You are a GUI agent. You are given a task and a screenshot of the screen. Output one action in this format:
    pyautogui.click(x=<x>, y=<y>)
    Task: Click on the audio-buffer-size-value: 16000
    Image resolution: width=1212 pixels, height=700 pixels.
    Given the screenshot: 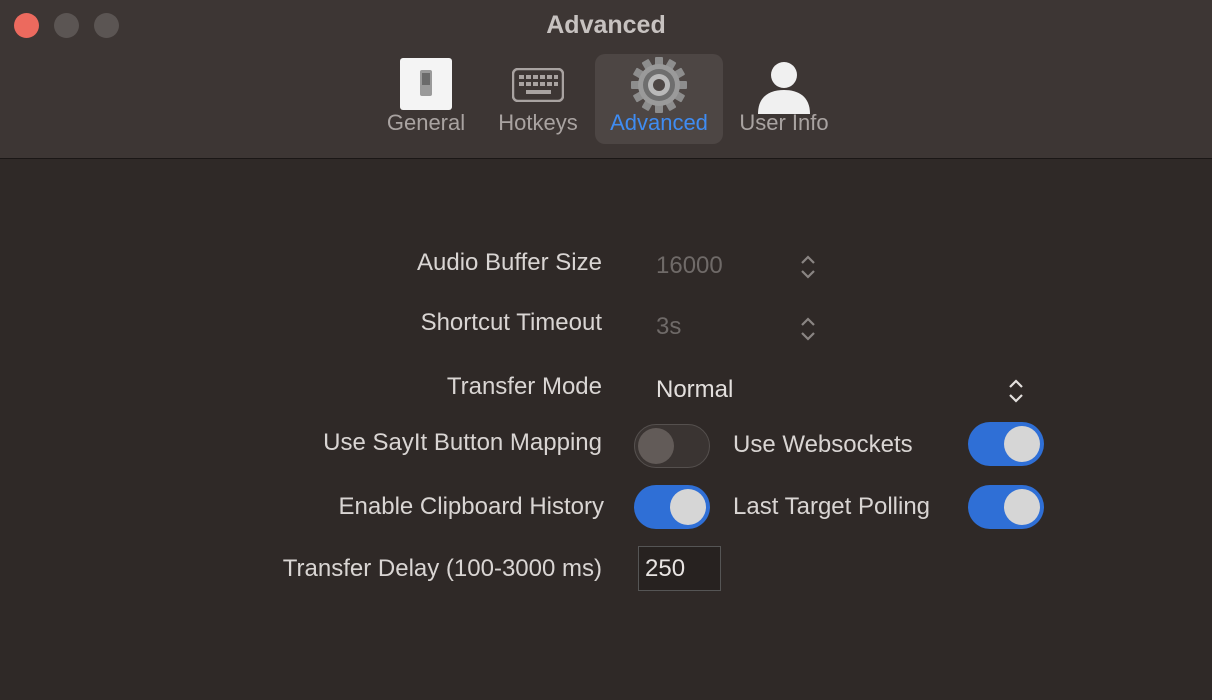 What is the action you would take?
    pyautogui.click(x=689, y=266)
    